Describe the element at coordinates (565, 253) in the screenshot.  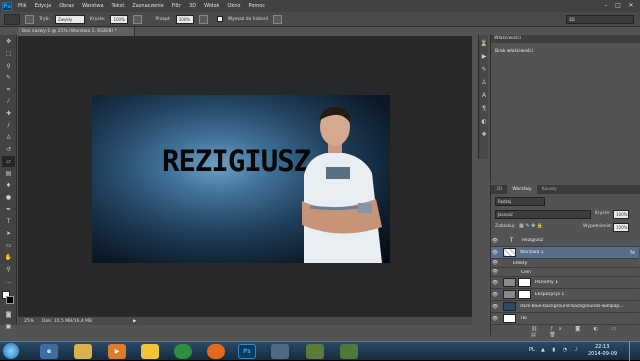
I see `layer-row-selected: 👁 Warstwa 1 fx` at that location.